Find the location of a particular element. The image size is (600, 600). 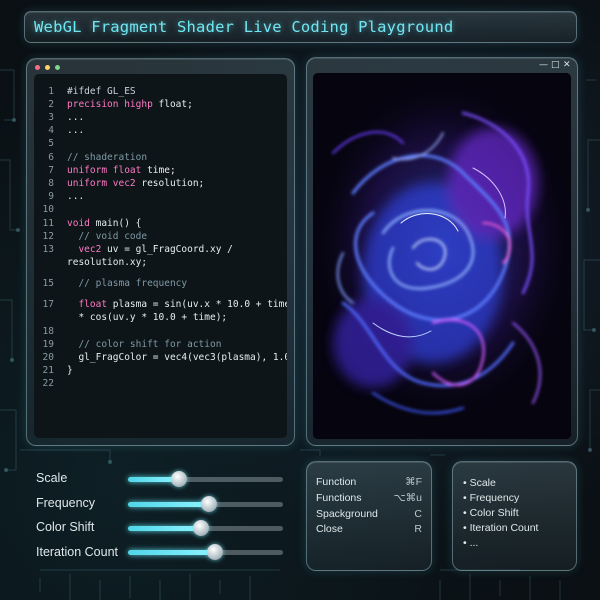

line-content: // color shift for action is located at coordinates (144, 344).